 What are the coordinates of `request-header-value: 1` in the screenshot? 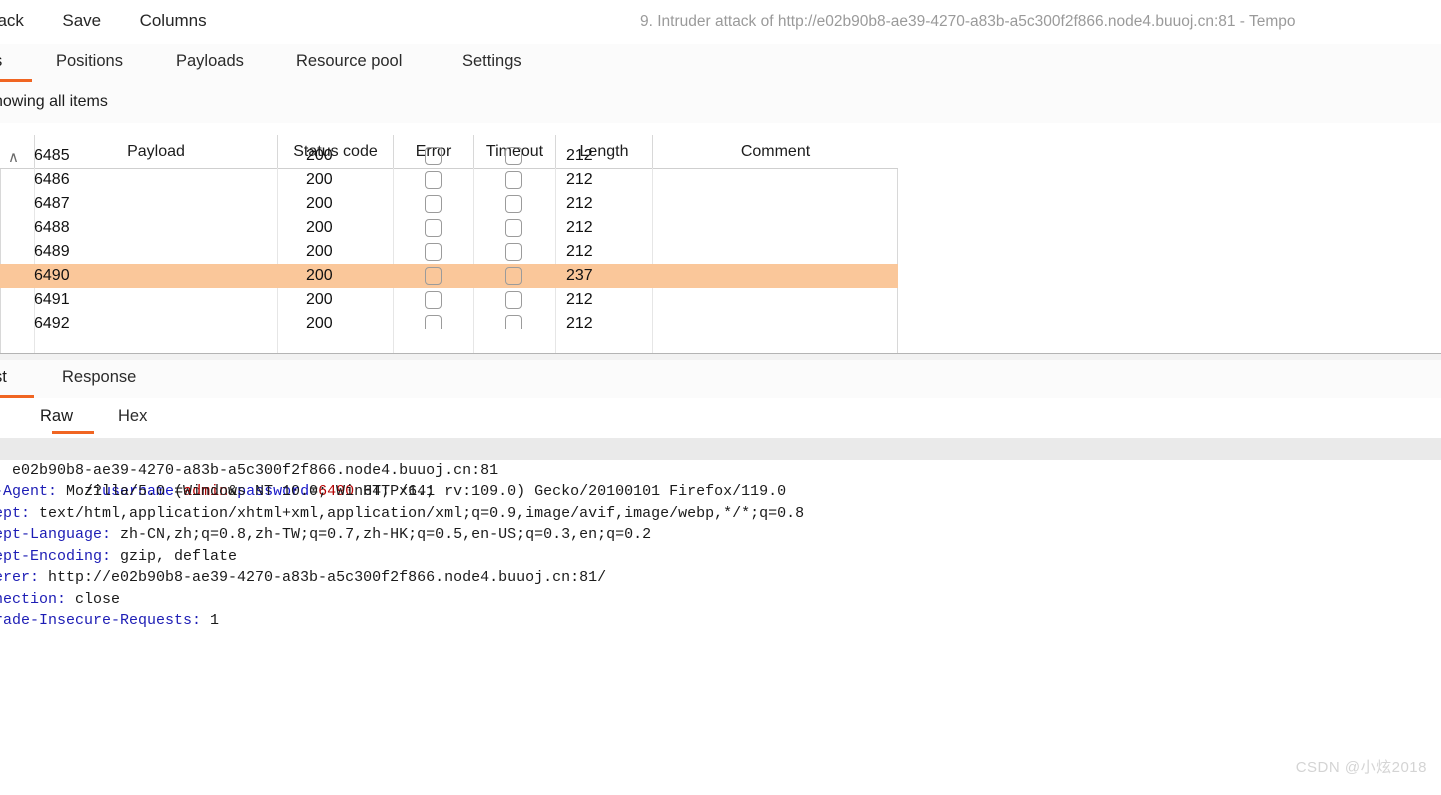 It's located at (210, 620).